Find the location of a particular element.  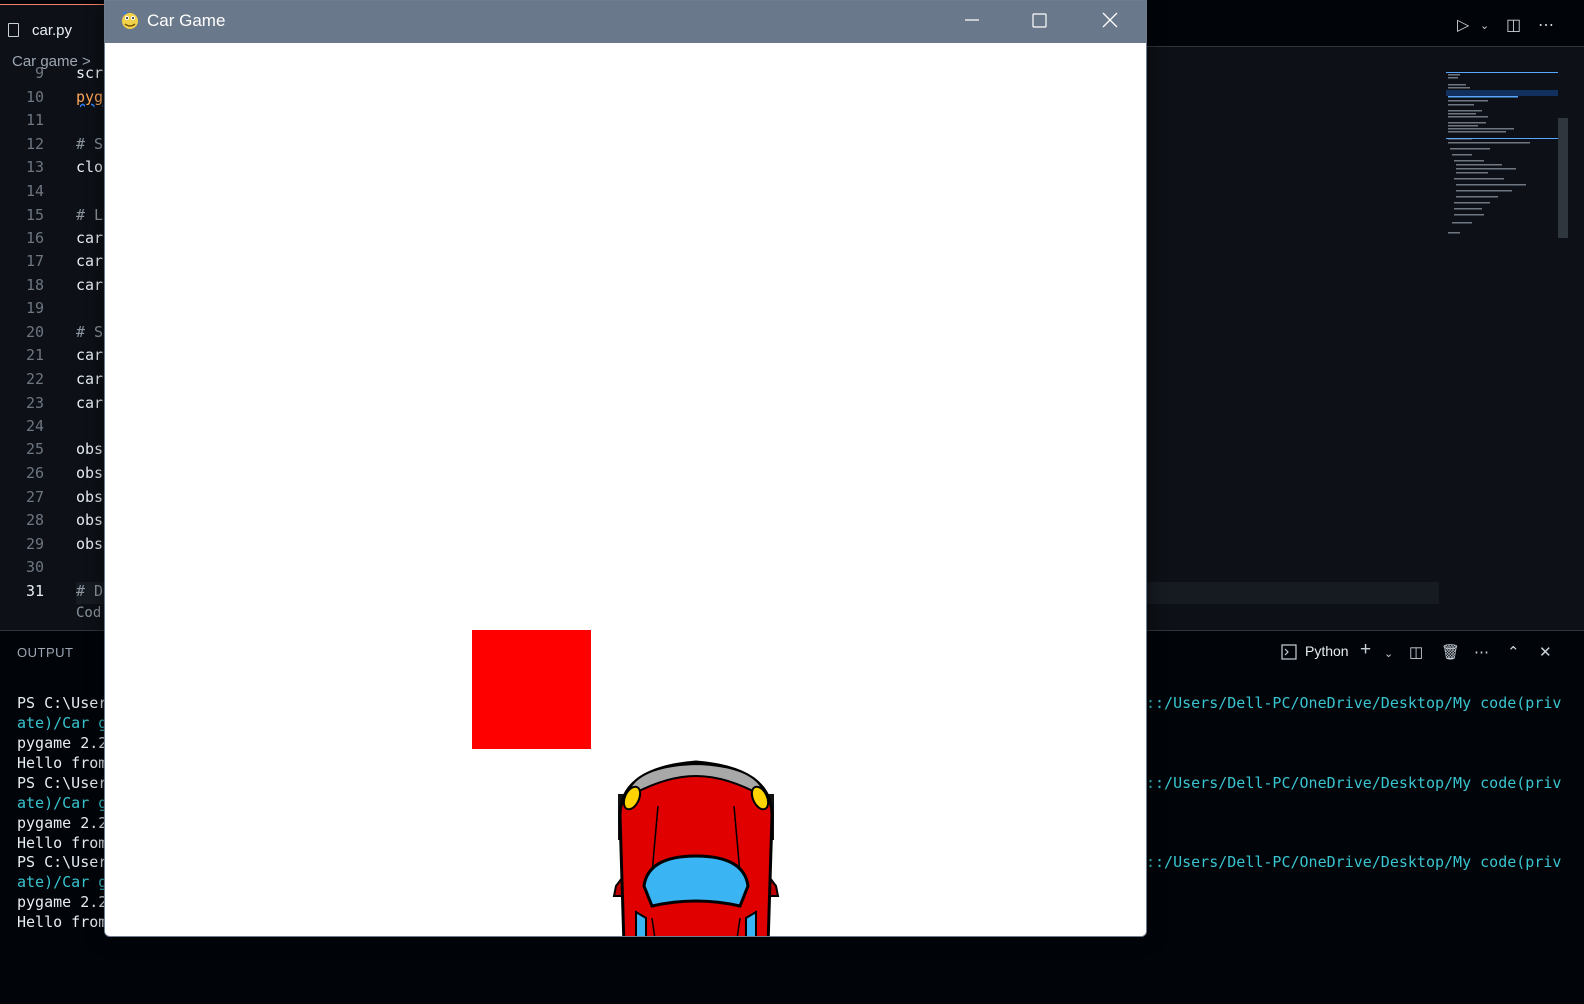

line-number: 28 is located at coordinates (34, 520).